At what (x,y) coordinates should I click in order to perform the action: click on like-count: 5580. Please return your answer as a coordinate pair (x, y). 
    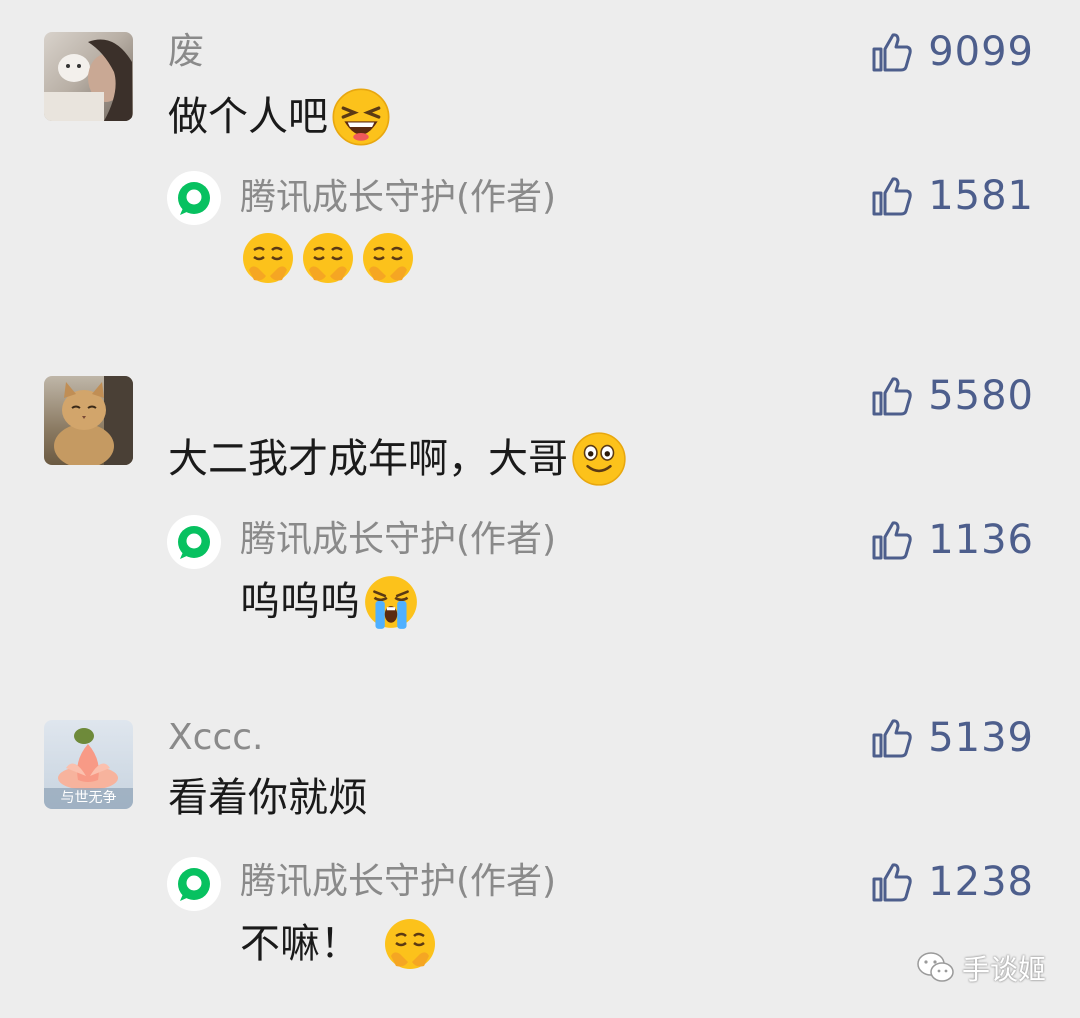
    Looking at the image, I should click on (981, 396).